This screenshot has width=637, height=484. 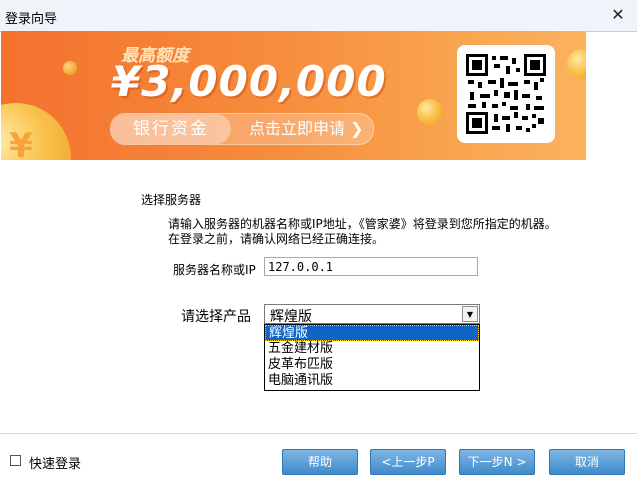 I want to click on close-icon: ✕, so click(x=618, y=15).